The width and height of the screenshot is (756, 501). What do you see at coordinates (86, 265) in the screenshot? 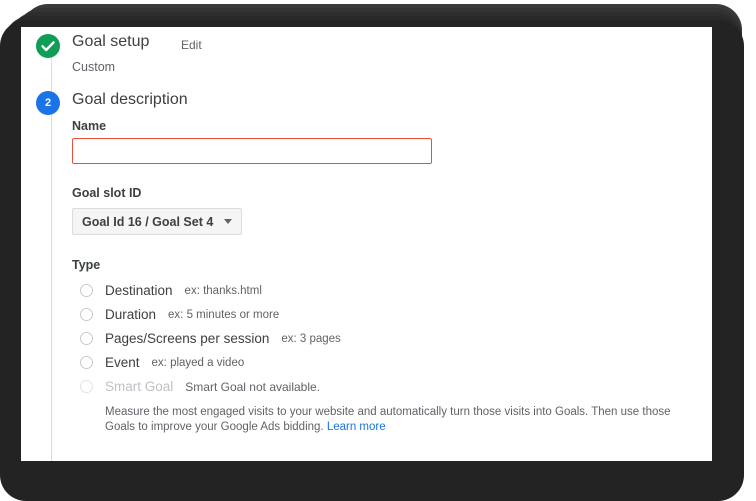
I see `type-field-label: Type` at bounding box center [86, 265].